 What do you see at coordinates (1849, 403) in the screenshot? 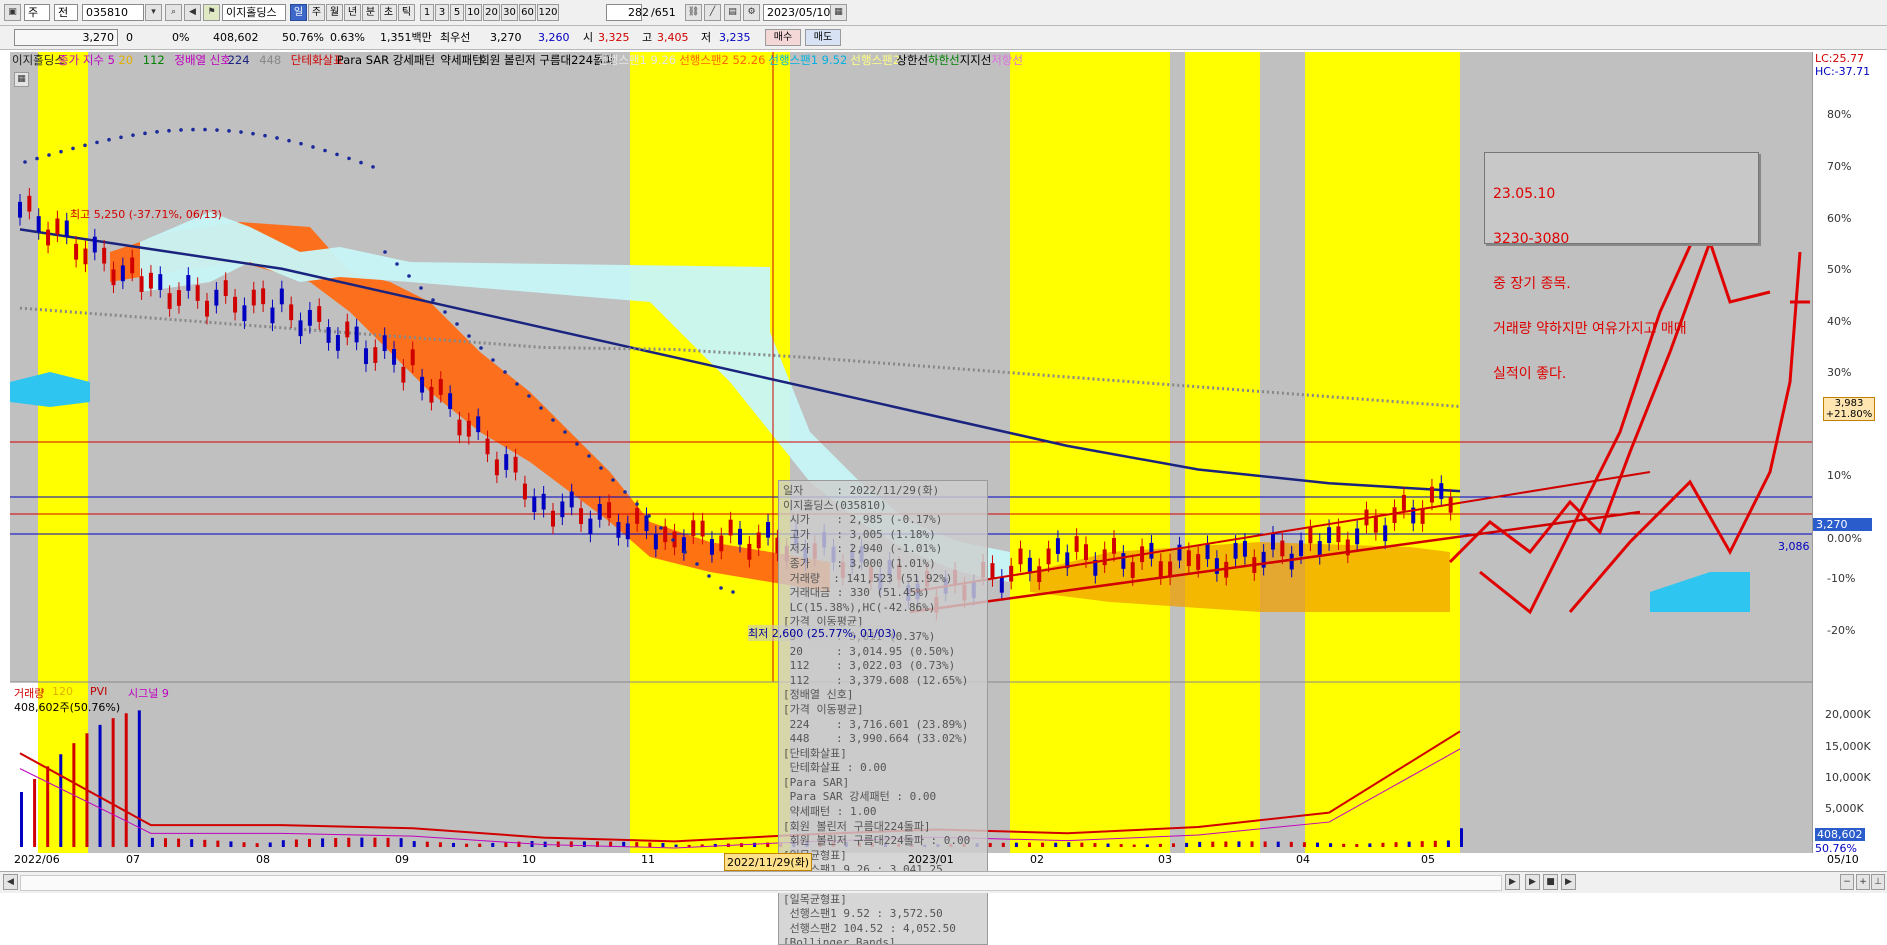
I see `target-price: 3,983` at bounding box center [1849, 403].